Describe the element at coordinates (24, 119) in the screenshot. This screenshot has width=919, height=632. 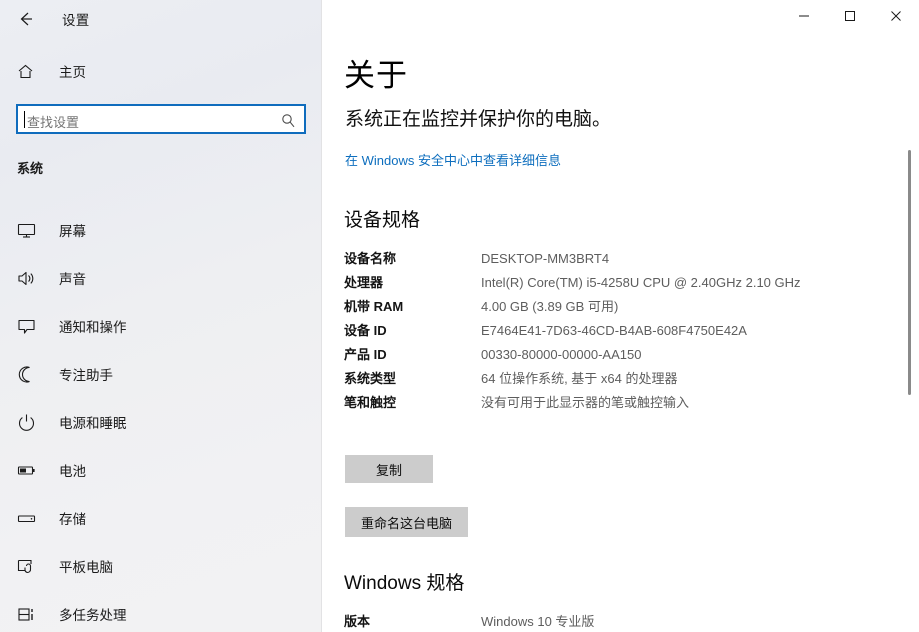
I see `text-caret` at that location.